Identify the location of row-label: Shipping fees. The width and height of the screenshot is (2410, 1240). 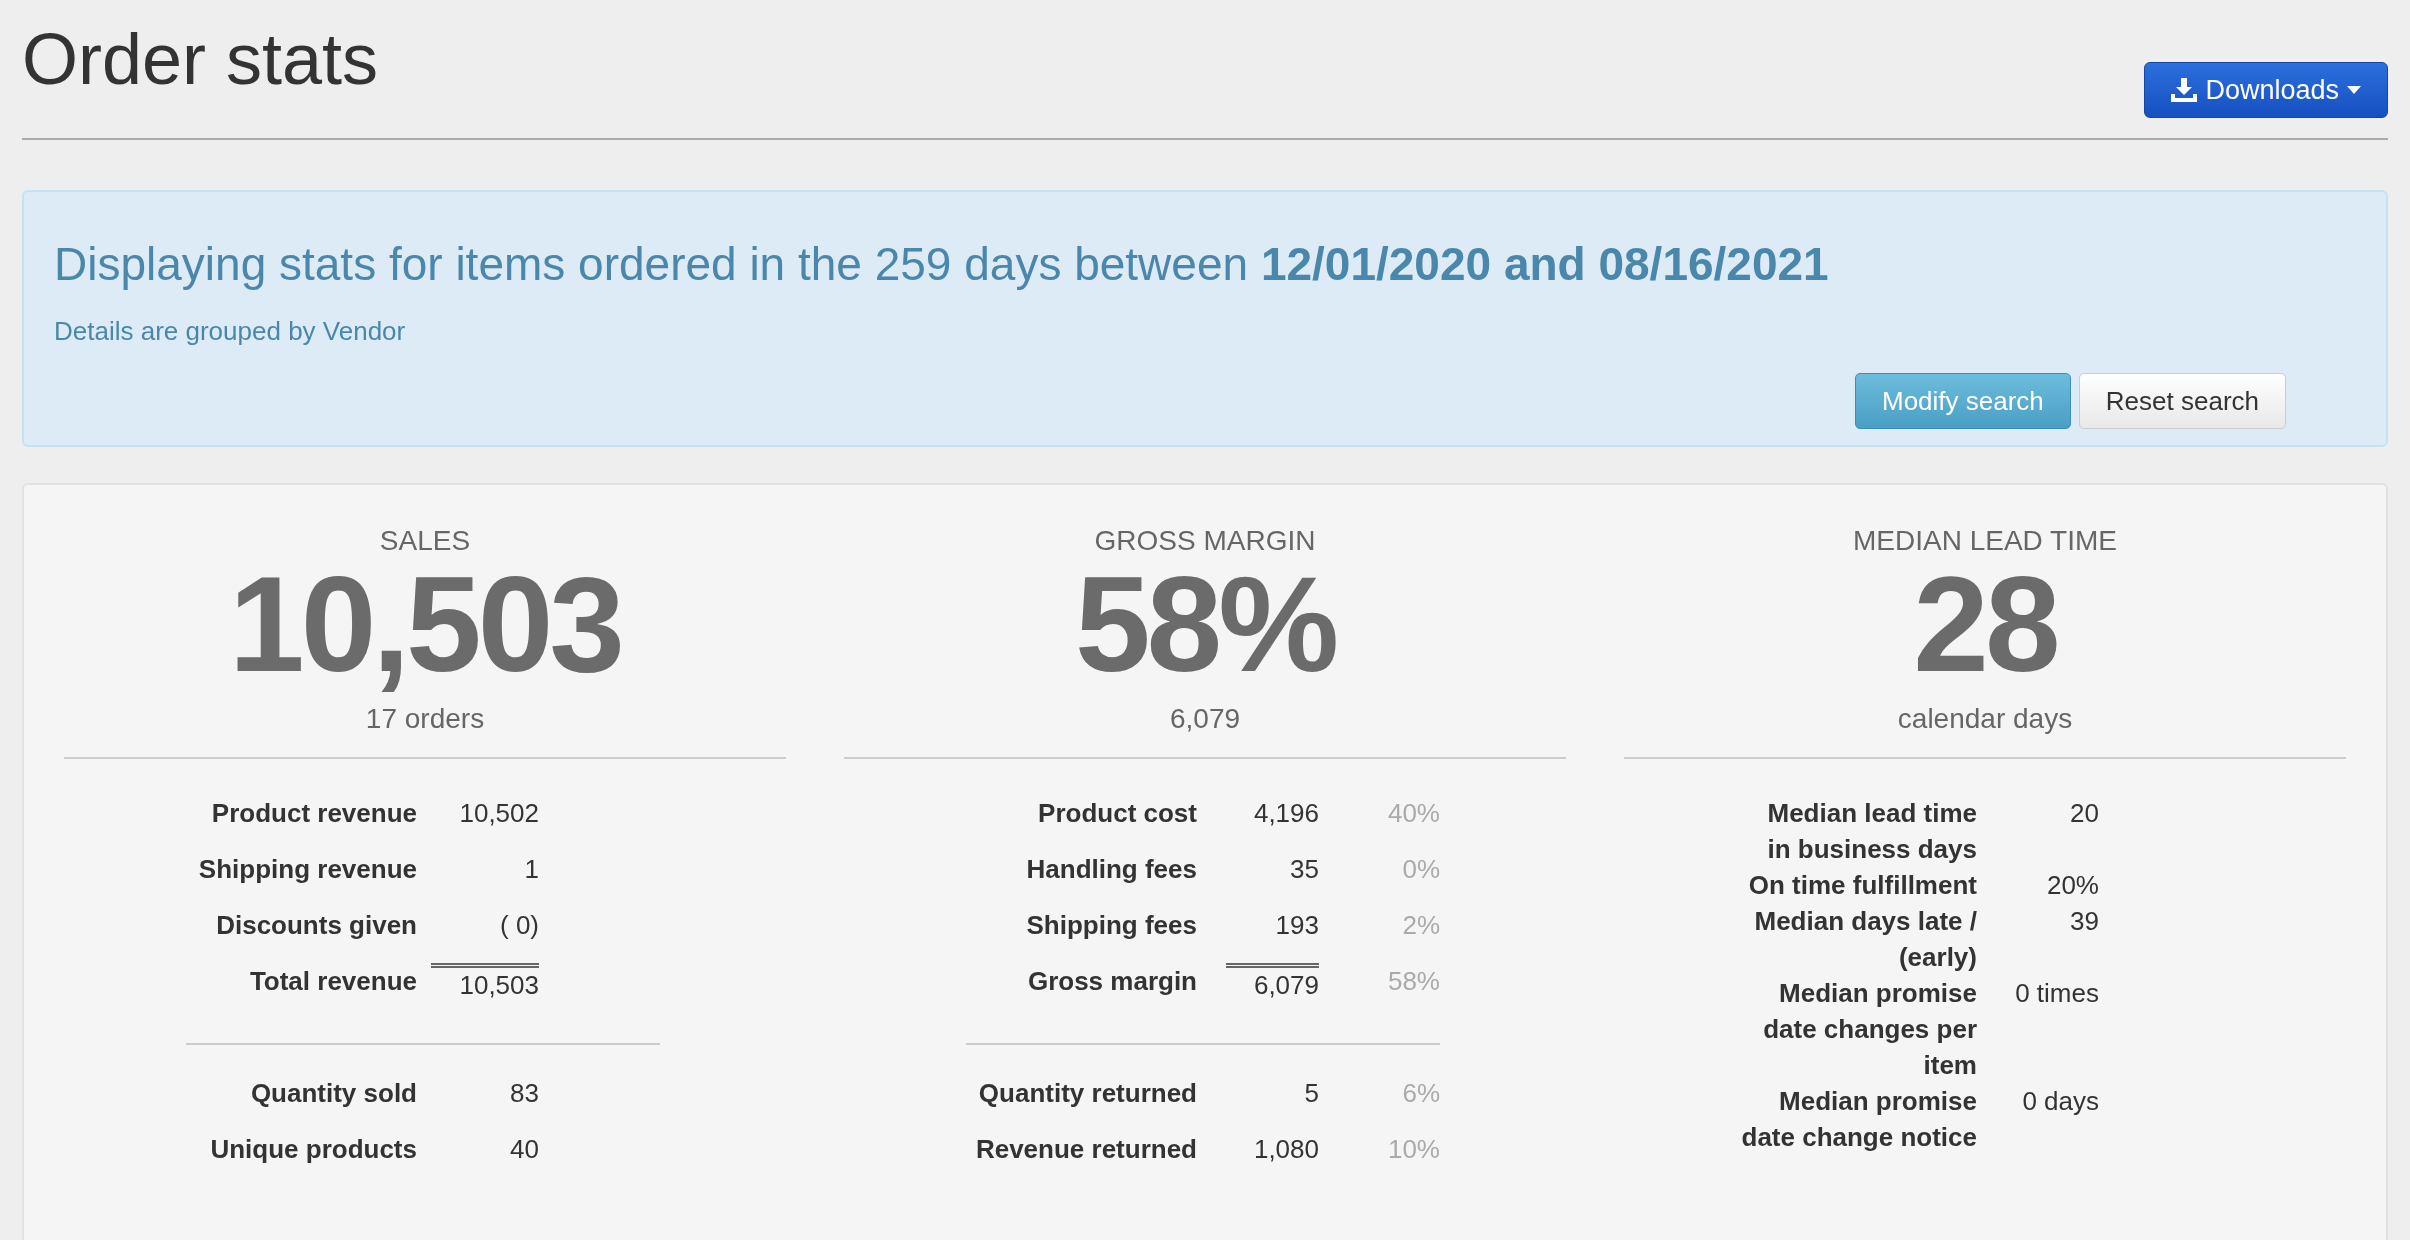
(1111, 925).